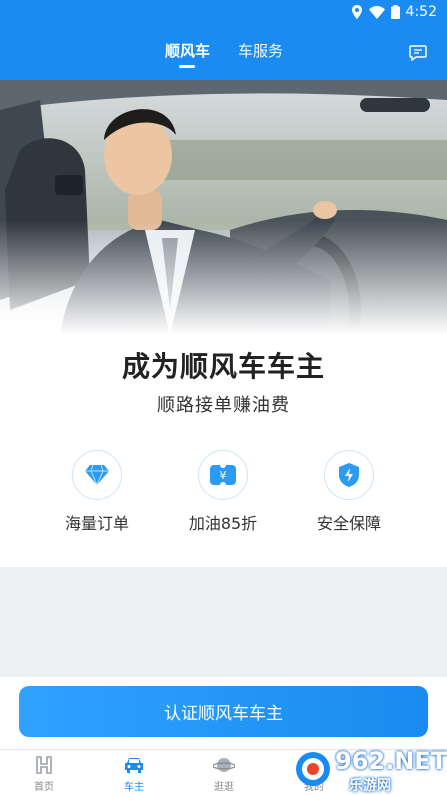 Image resolution: width=447 pixels, height=795 pixels. I want to click on feature-label: 安全保障, so click(348, 523).